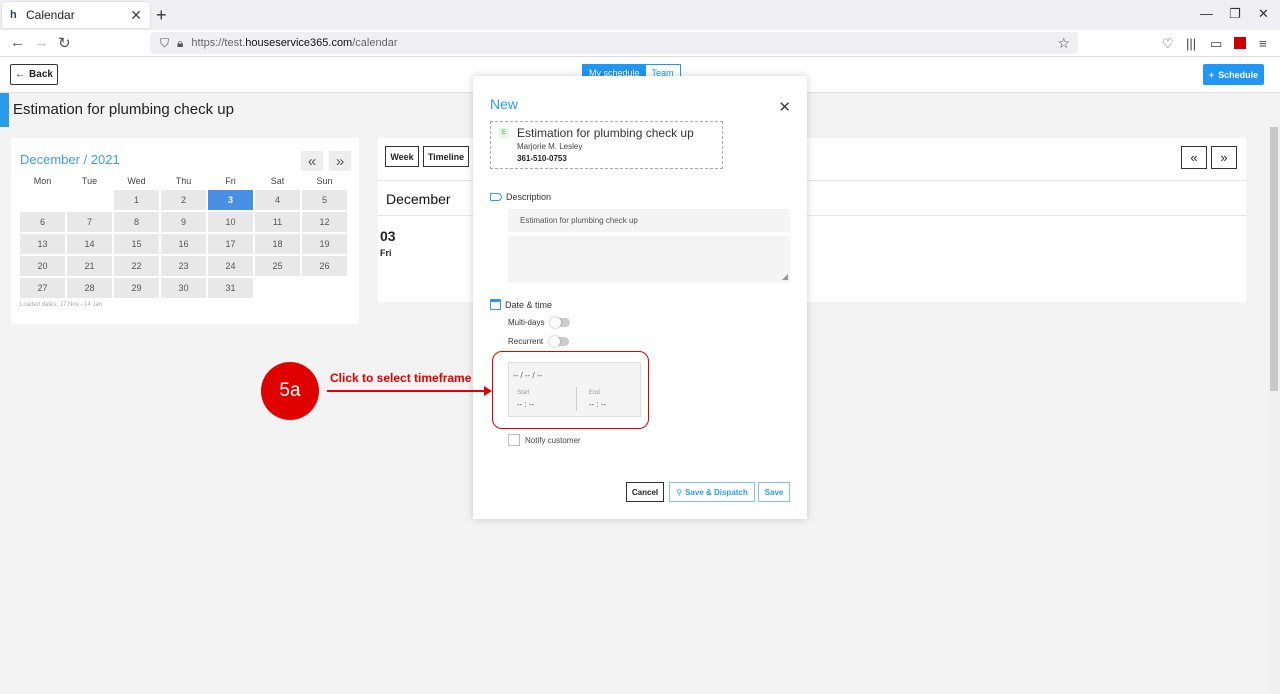 This screenshot has width=1280, height=694. What do you see at coordinates (496, 197) in the screenshot?
I see `tag-icon` at bounding box center [496, 197].